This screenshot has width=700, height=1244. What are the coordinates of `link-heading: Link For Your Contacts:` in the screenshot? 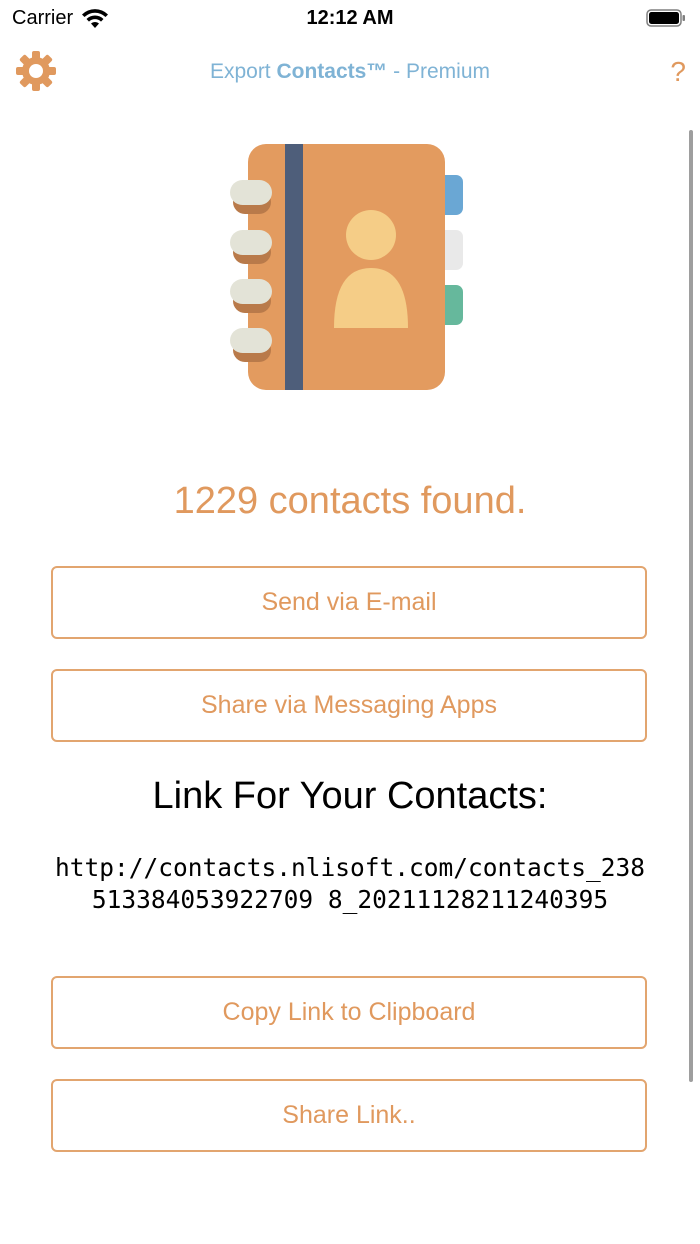 It's located at (350, 796).